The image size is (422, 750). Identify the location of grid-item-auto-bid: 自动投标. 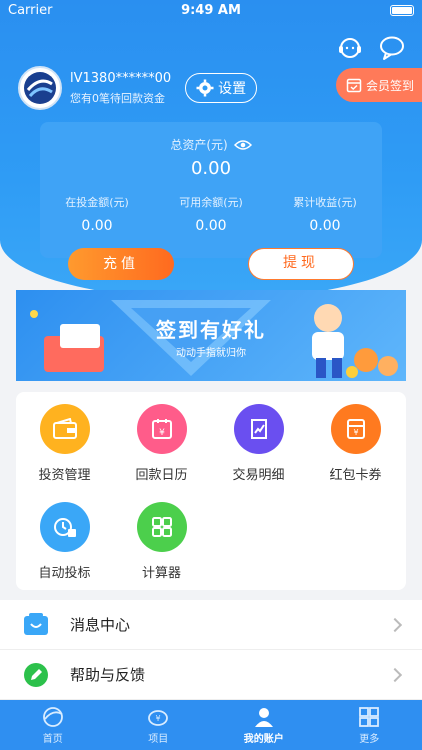
(64, 541).